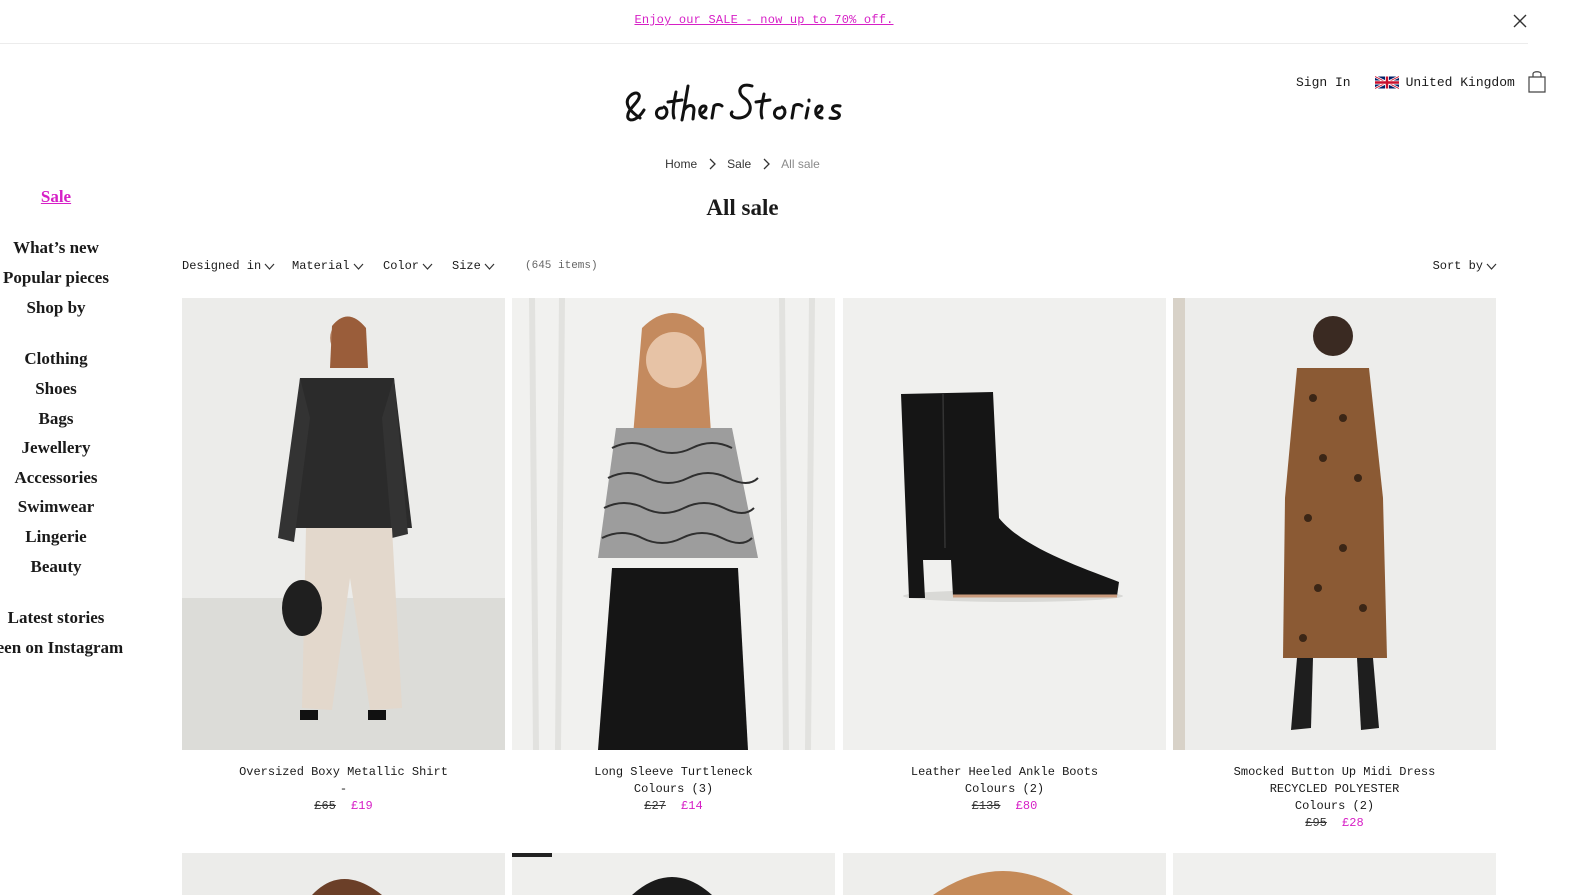 This screenshot has width=1585, height=895. Describe the element at coordinates (56, 359) in the screenshot. I see `sidebar-item-clothing: Clothing` at that location.